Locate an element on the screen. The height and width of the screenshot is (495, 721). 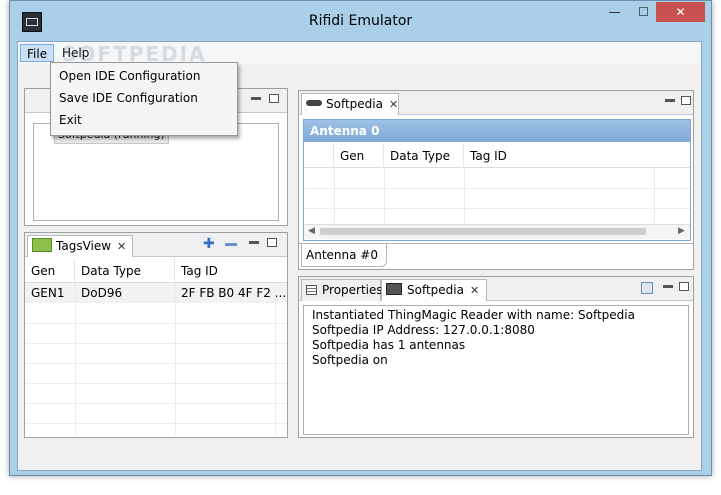
console-line: Softpedia has 1 antennas is located at coordinates (389, 345).